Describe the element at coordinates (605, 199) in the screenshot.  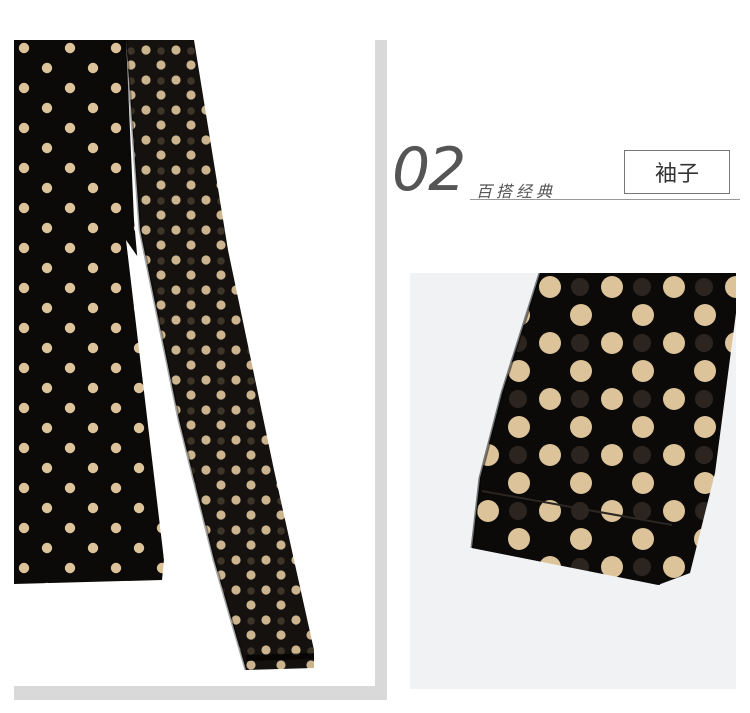
I see `section-title-divider` at that location.